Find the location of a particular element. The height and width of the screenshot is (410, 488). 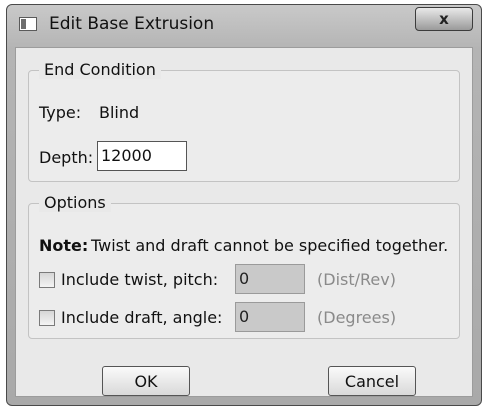

close-button: x is located at coordinates (444, 19).